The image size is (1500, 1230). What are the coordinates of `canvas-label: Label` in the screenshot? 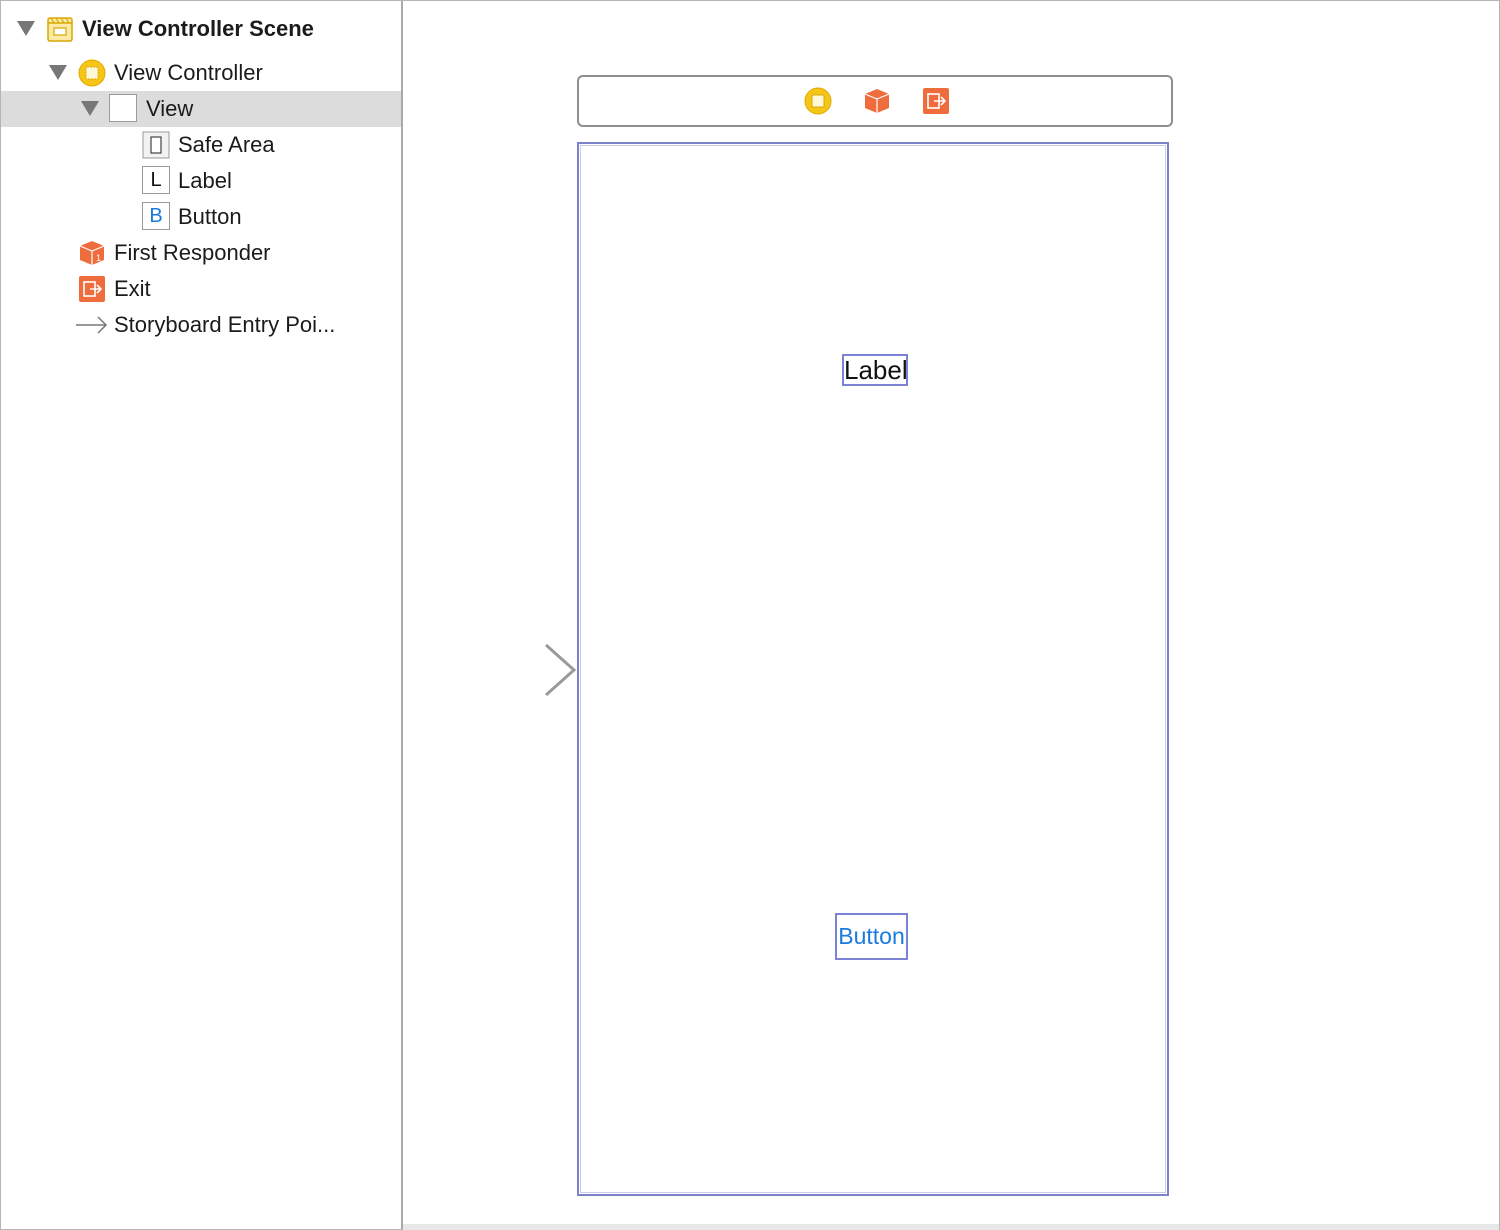 It's located at (875, 370).